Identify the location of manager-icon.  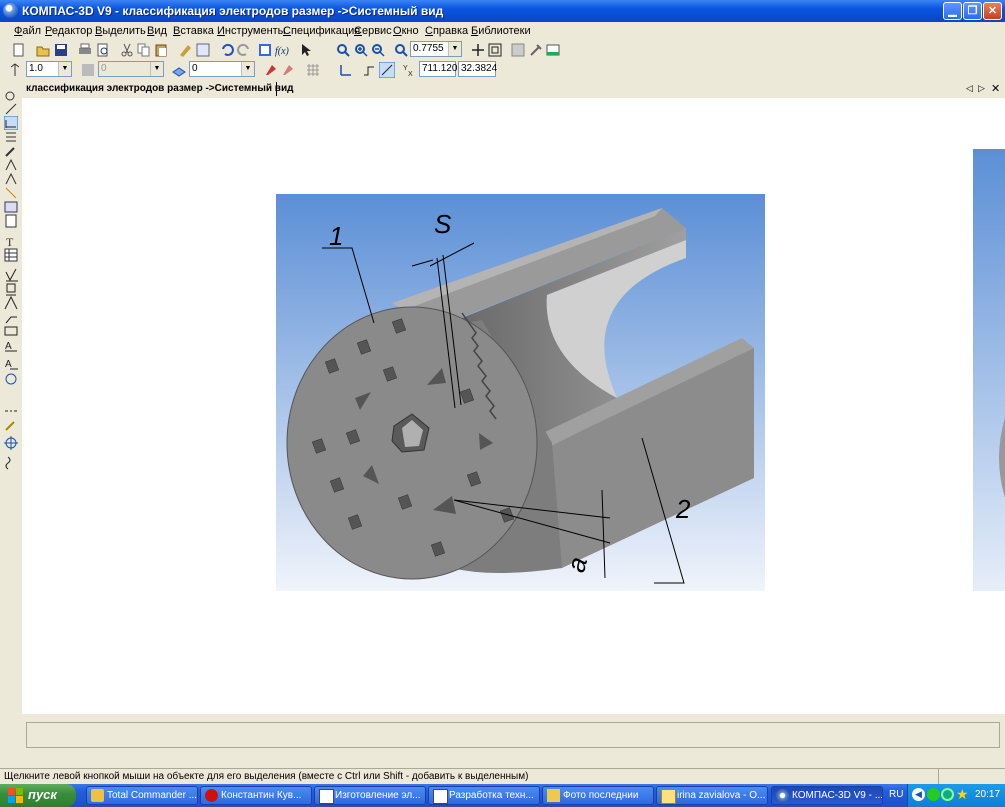
(265, 50).